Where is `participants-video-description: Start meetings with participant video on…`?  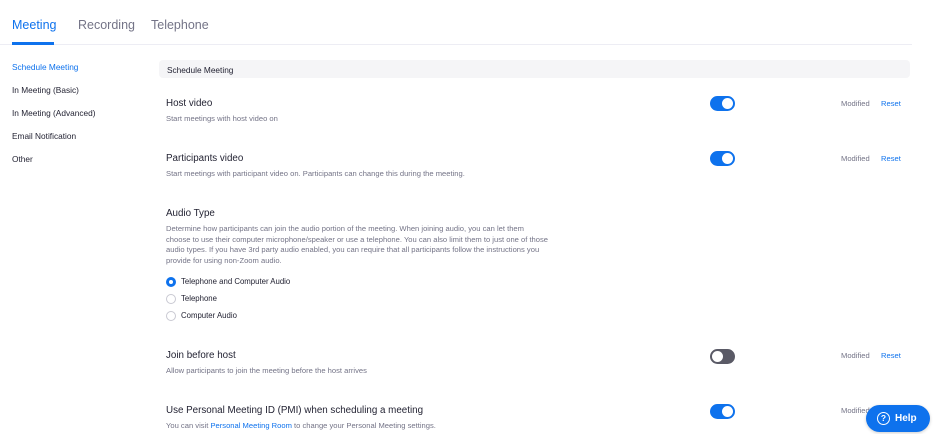 participants-video-description: Start meetings with participant video on… is located at coordinates (315, 173).